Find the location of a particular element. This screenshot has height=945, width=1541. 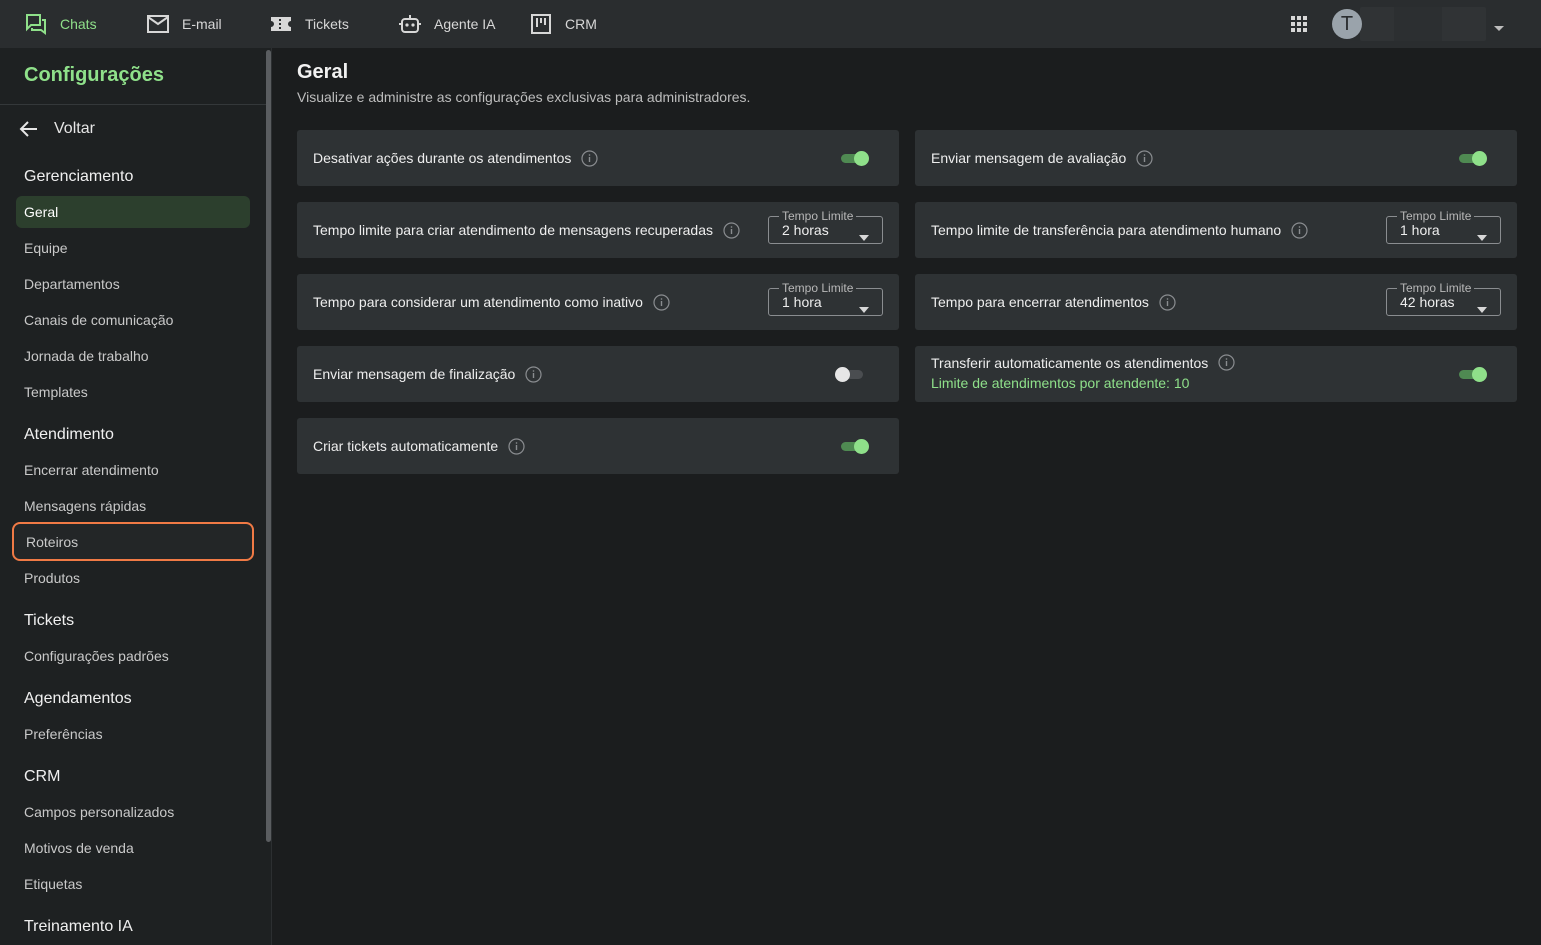

sidebar-item-roteiros: Roteiros is located at coordinates (133, 541).